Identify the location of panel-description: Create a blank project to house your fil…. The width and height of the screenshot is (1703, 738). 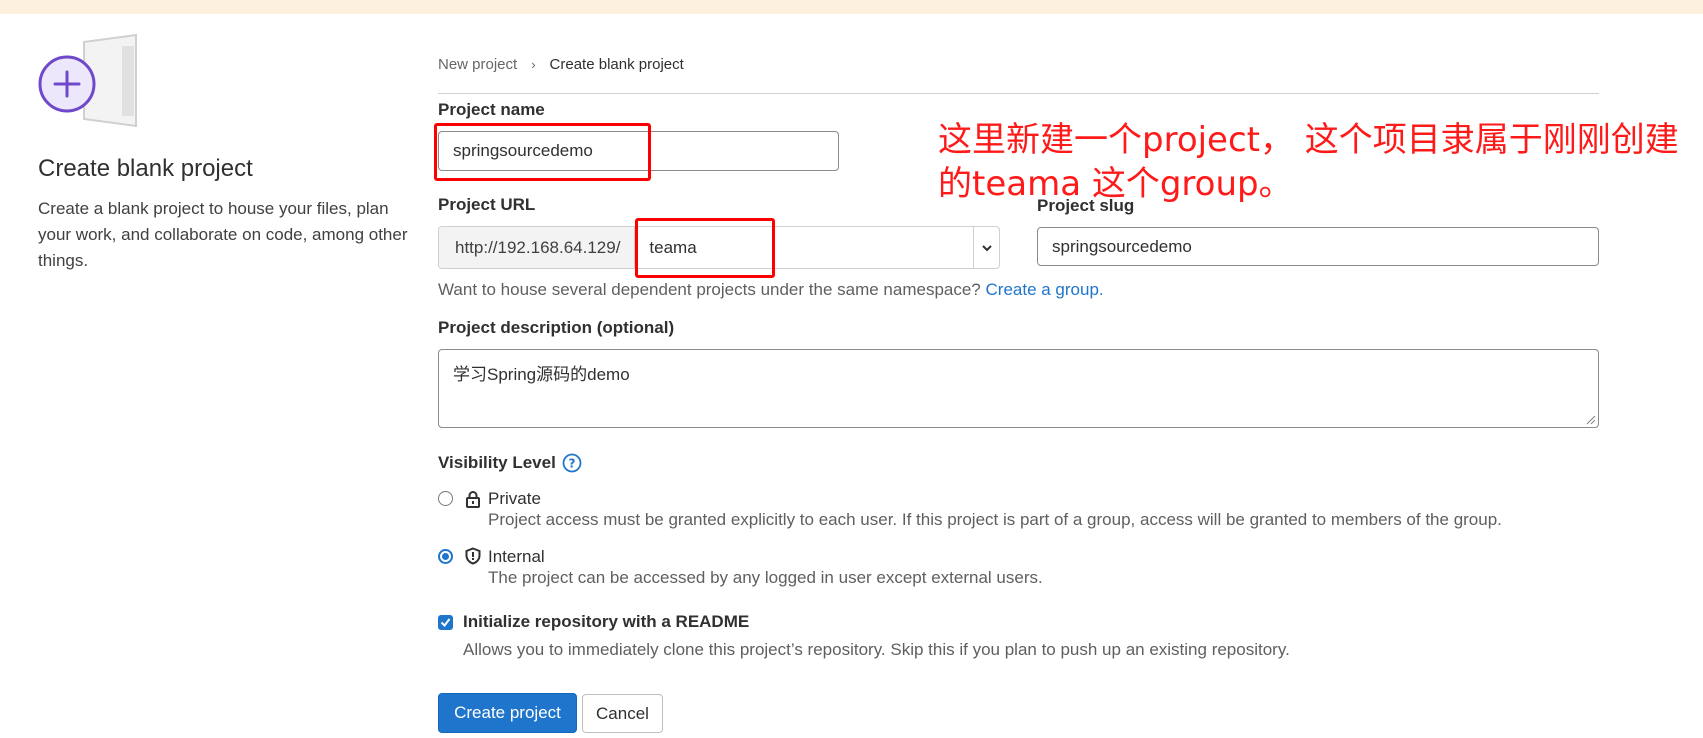
(223, 234).